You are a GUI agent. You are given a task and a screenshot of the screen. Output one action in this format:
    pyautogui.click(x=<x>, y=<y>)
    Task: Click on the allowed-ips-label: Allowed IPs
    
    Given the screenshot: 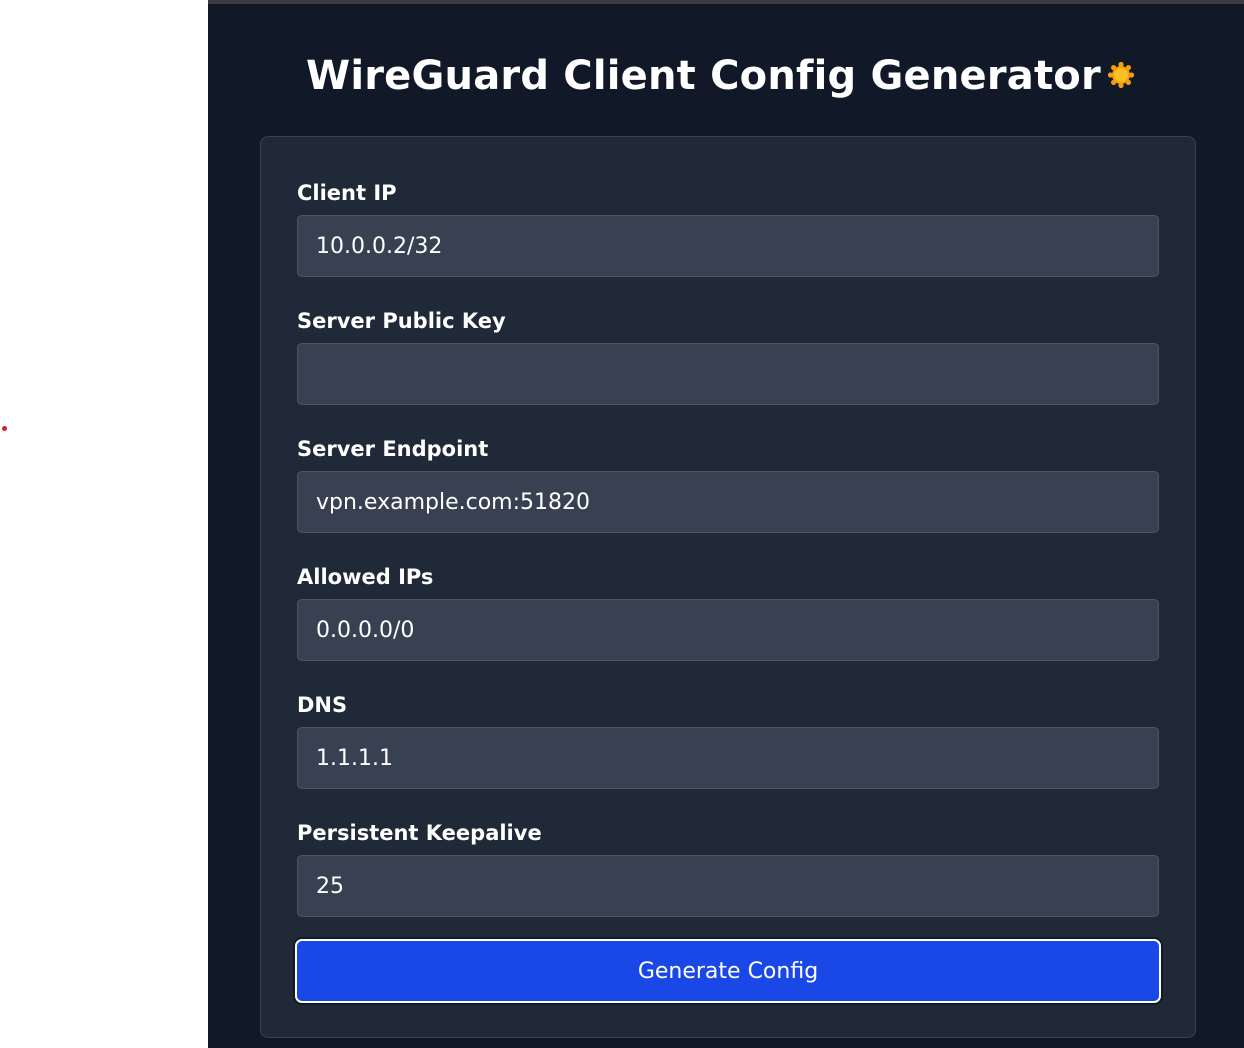 What is the action you would take?
    pyautogui.click(x=365, y=577)
    